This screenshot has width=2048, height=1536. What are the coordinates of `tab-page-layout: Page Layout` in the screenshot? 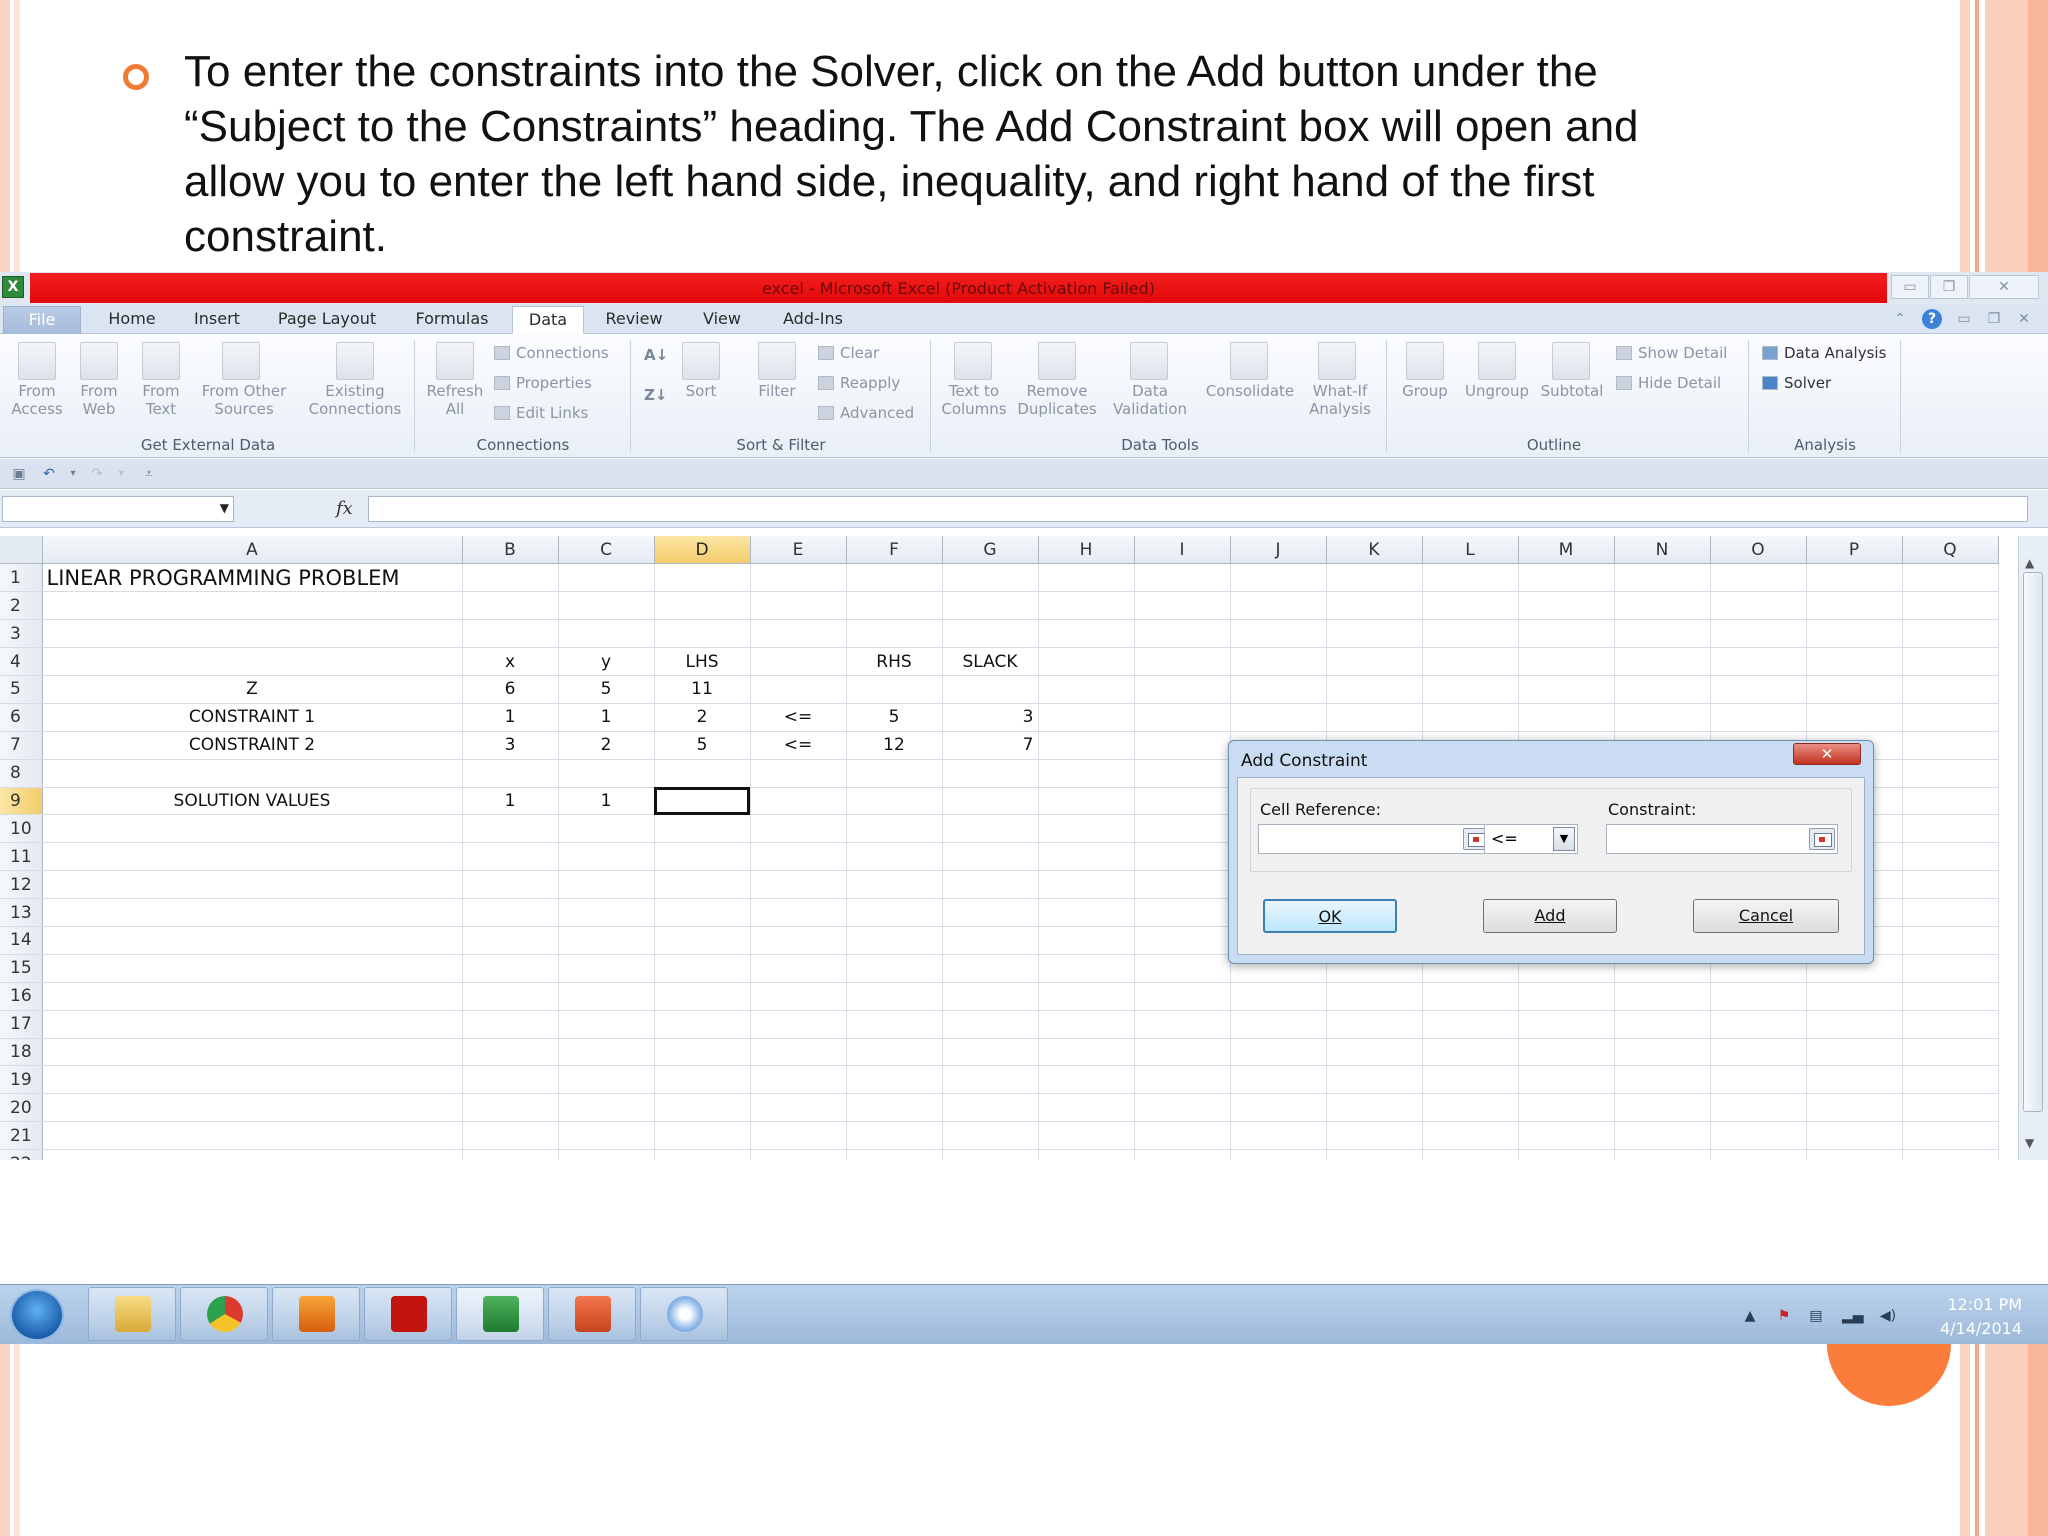 It's located at (327, 320).